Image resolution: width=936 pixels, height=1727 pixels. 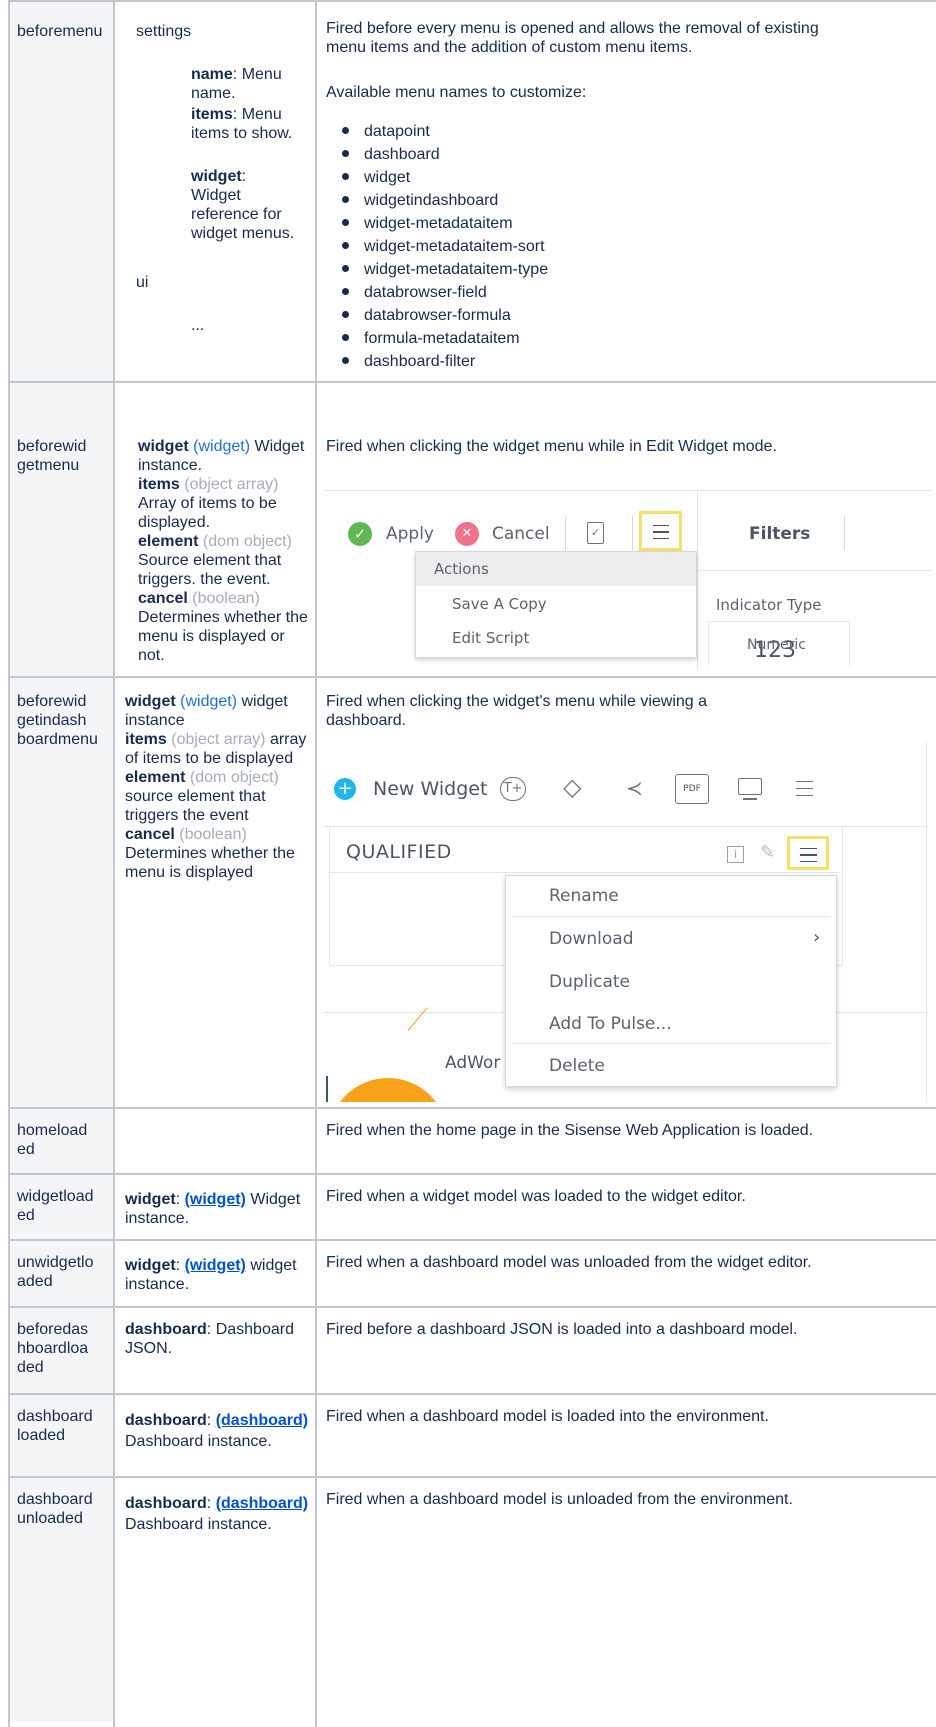 What do you see at coordinates (499, 604) in the screenshot?
I see `menu-item-save-copy: Save A Copy` at bounding box center [499, 604].